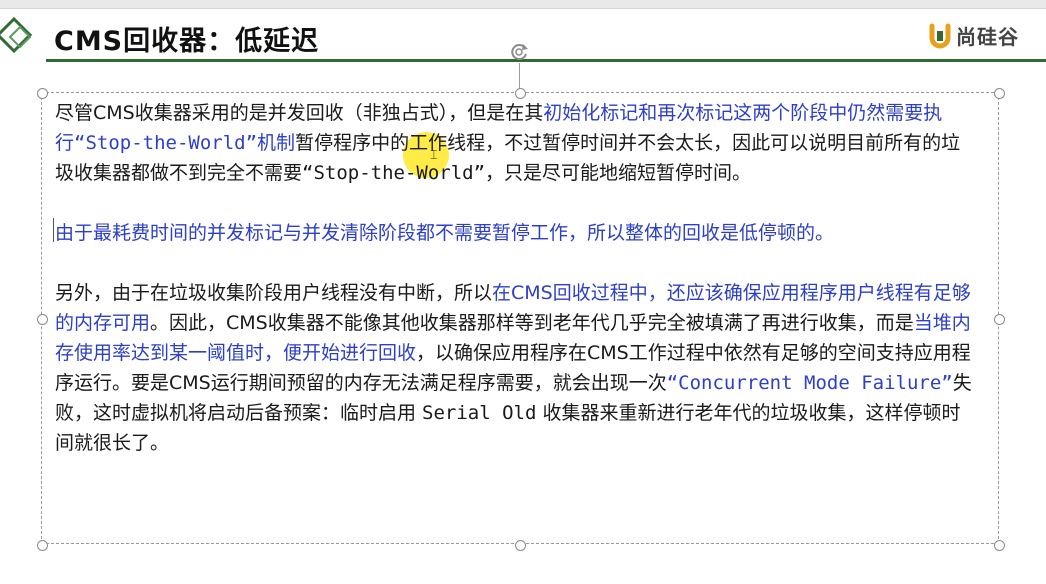 This screenshot has height=584, width=1046. Describe the element at coordinates (42, 93) in the screenshot. I see `resize-handle-top-left` at that location.